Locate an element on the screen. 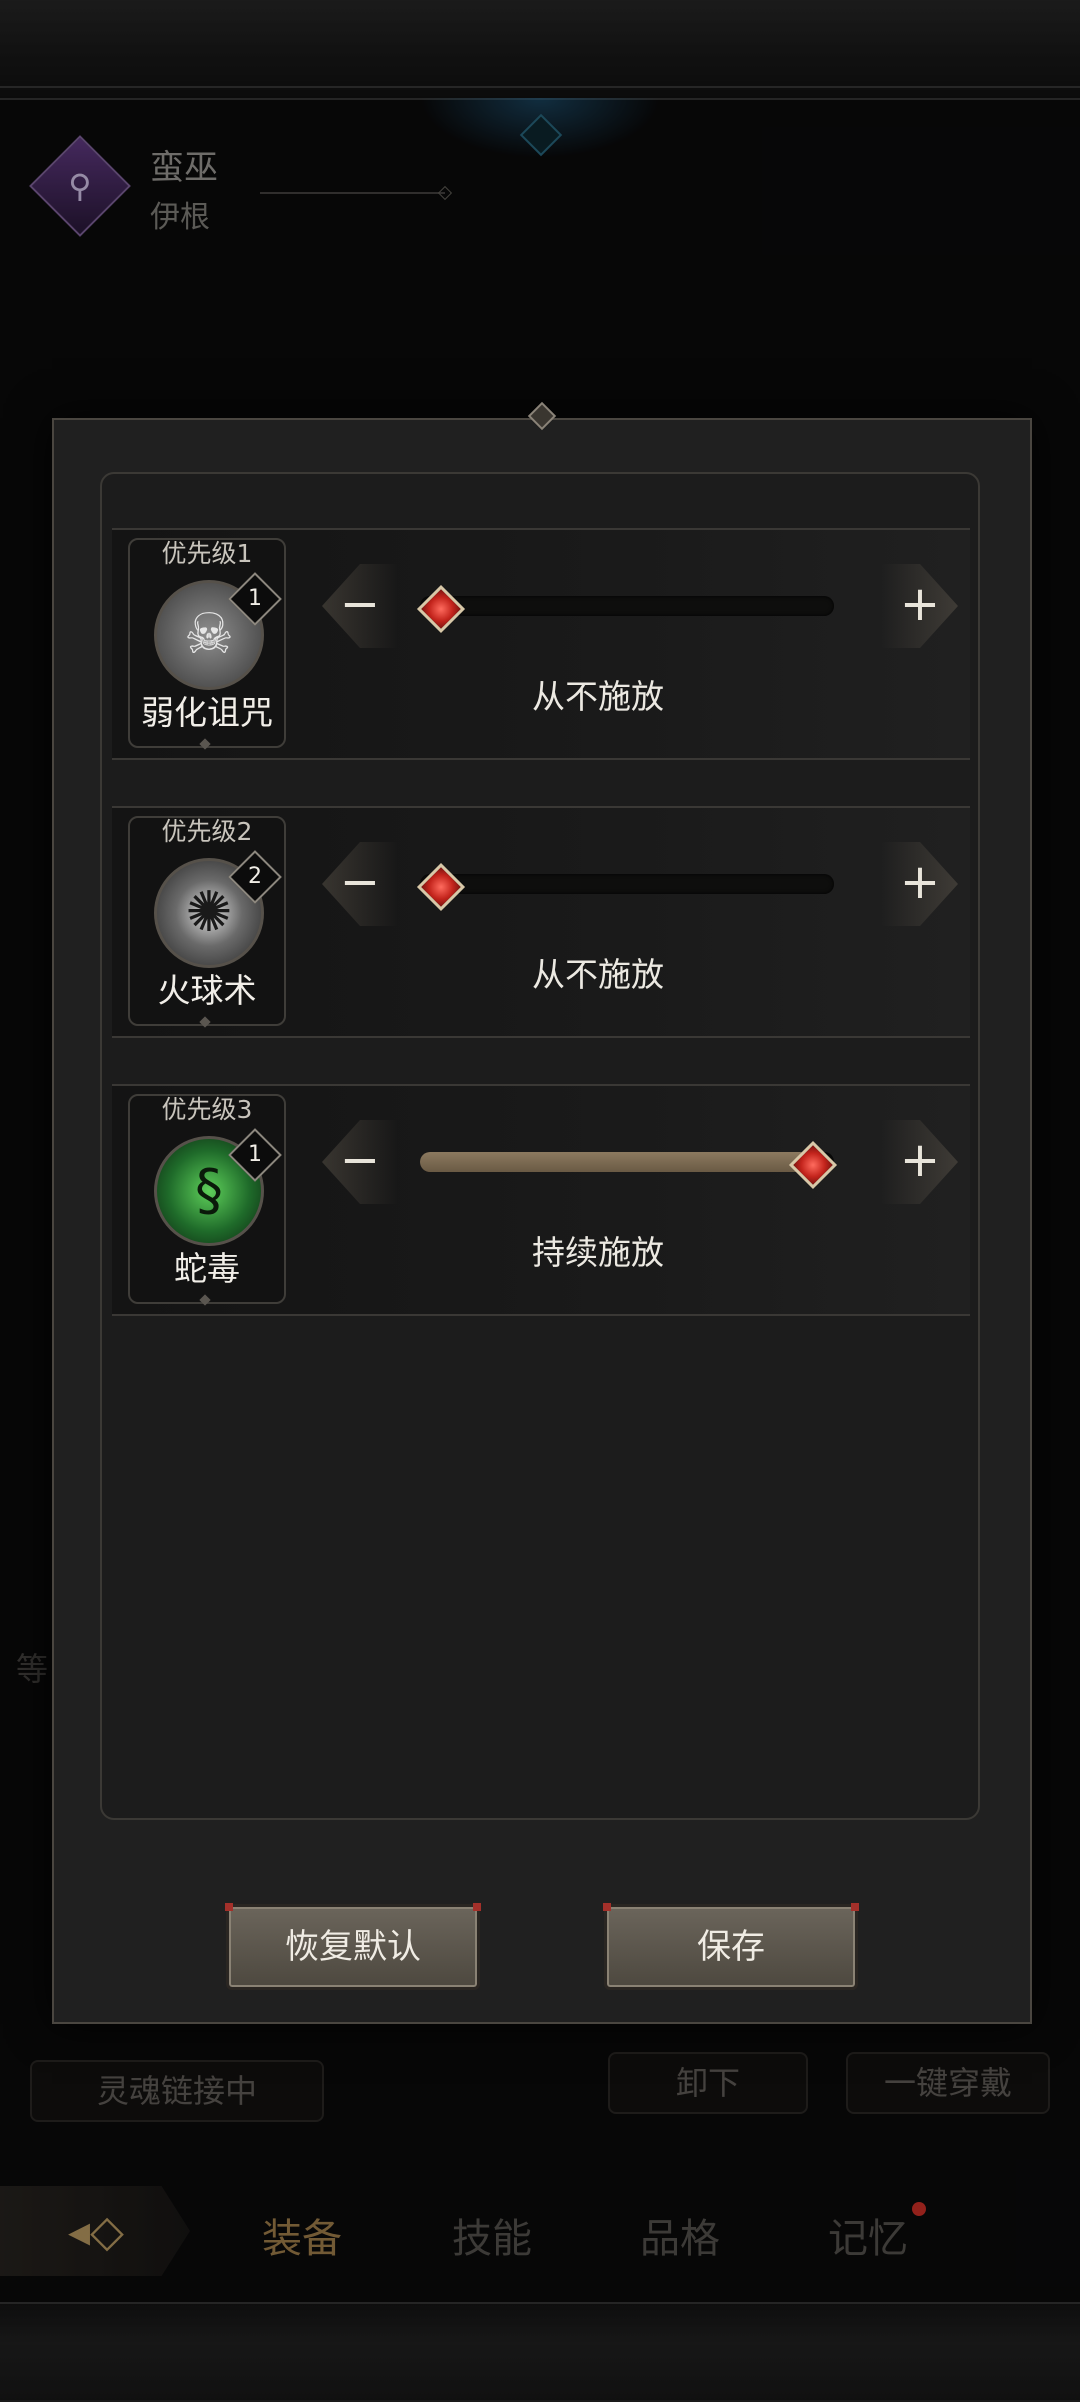 Image resolution: width=1080 pixels, height=2402 pixels. skill-frame: 优先级3 § 1 蛇毒 is located at coordinates (207, 1200).